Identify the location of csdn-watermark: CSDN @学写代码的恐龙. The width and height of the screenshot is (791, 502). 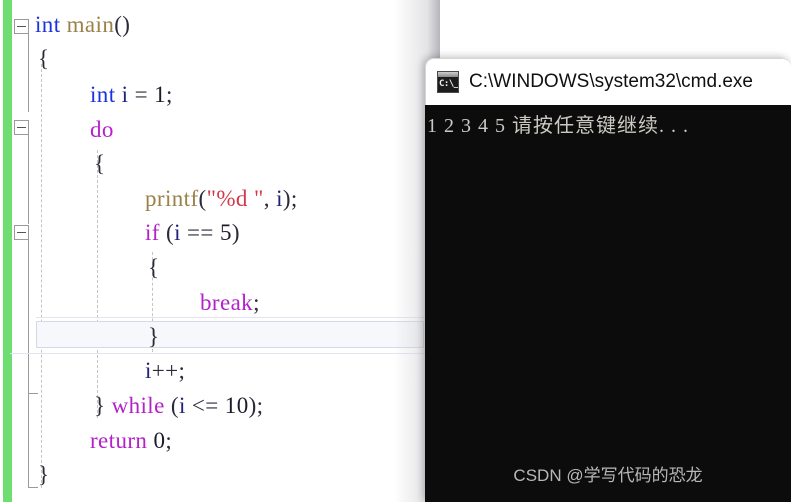
(608, 475).